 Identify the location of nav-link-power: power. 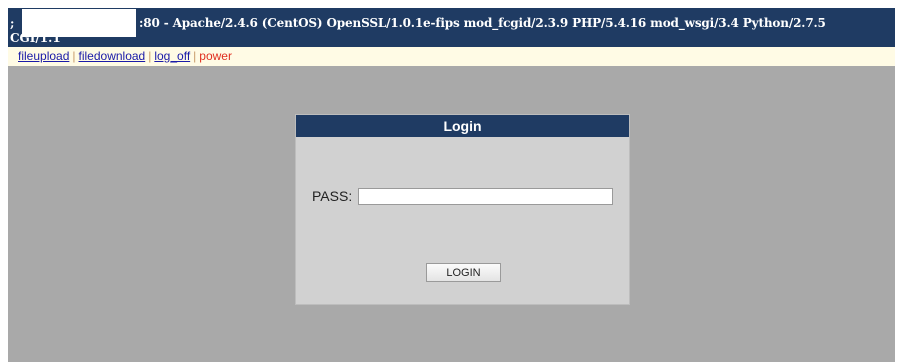
(215, 56).